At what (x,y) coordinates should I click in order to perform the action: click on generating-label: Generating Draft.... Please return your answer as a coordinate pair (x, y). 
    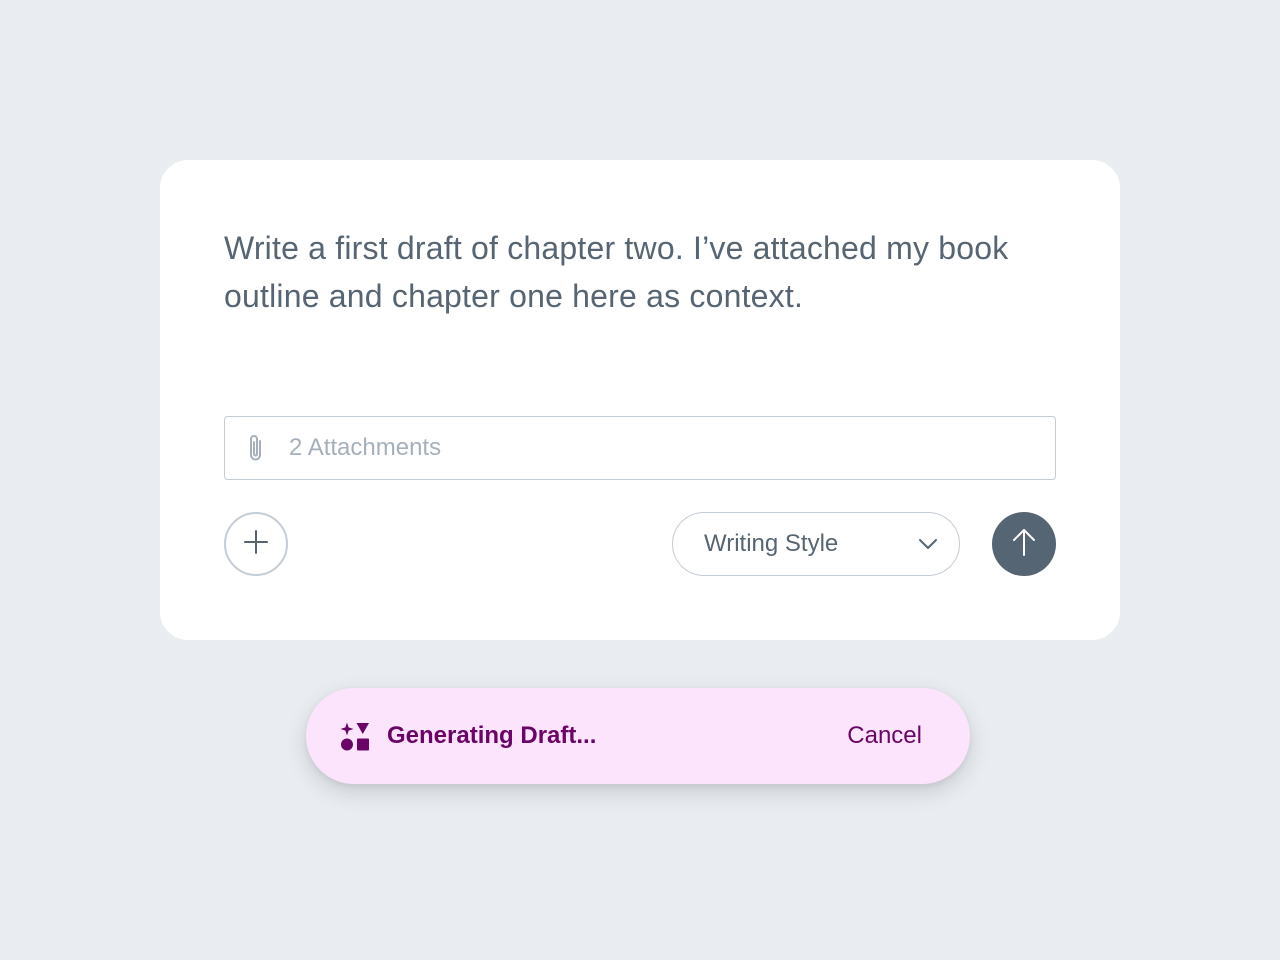
    Looking at the image, I should click on (492, 735).